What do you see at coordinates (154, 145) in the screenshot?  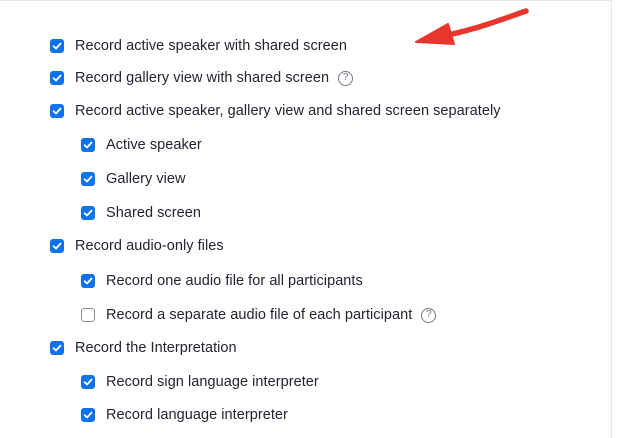 I see `setting-label: Active speaker` at bounding box center [154, 145].